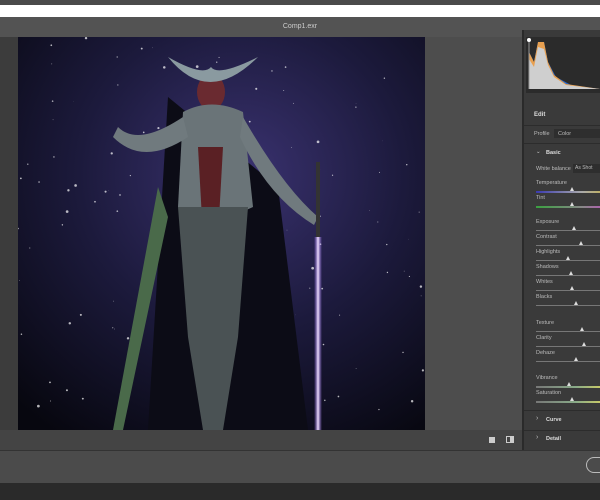 Image resolution: width=600 pixels, height=500 pixels. What do you see at coordinates (568, 303) in the screenshot?
I see `slider-blacks` at bounding box center [568, 303].